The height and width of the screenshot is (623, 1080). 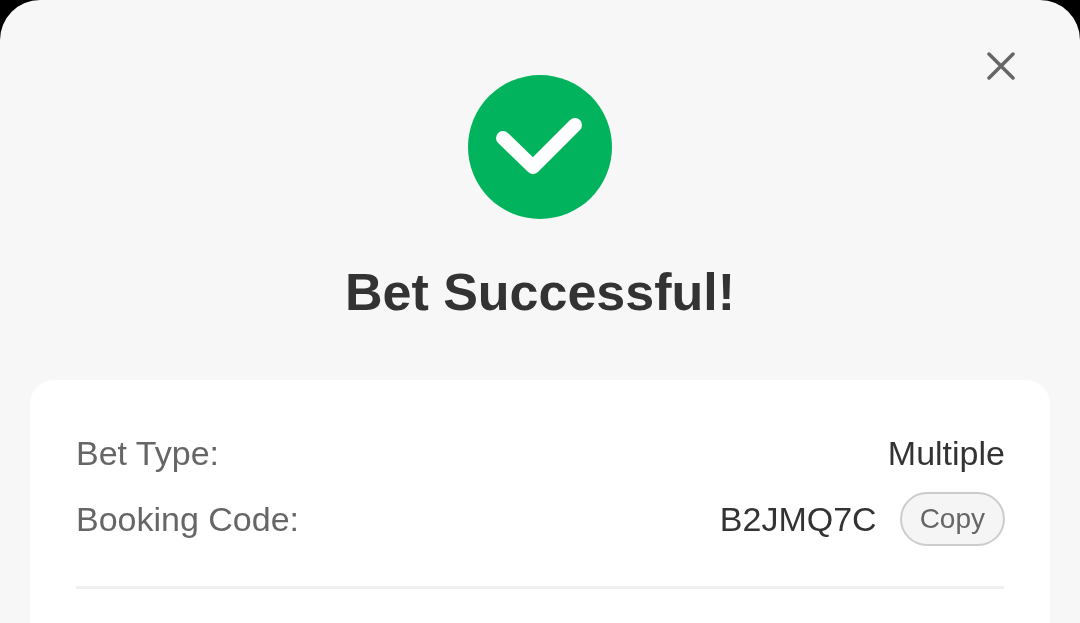 I want to click on detail-value: B2JMQ7C, so click(x=798, y=519).